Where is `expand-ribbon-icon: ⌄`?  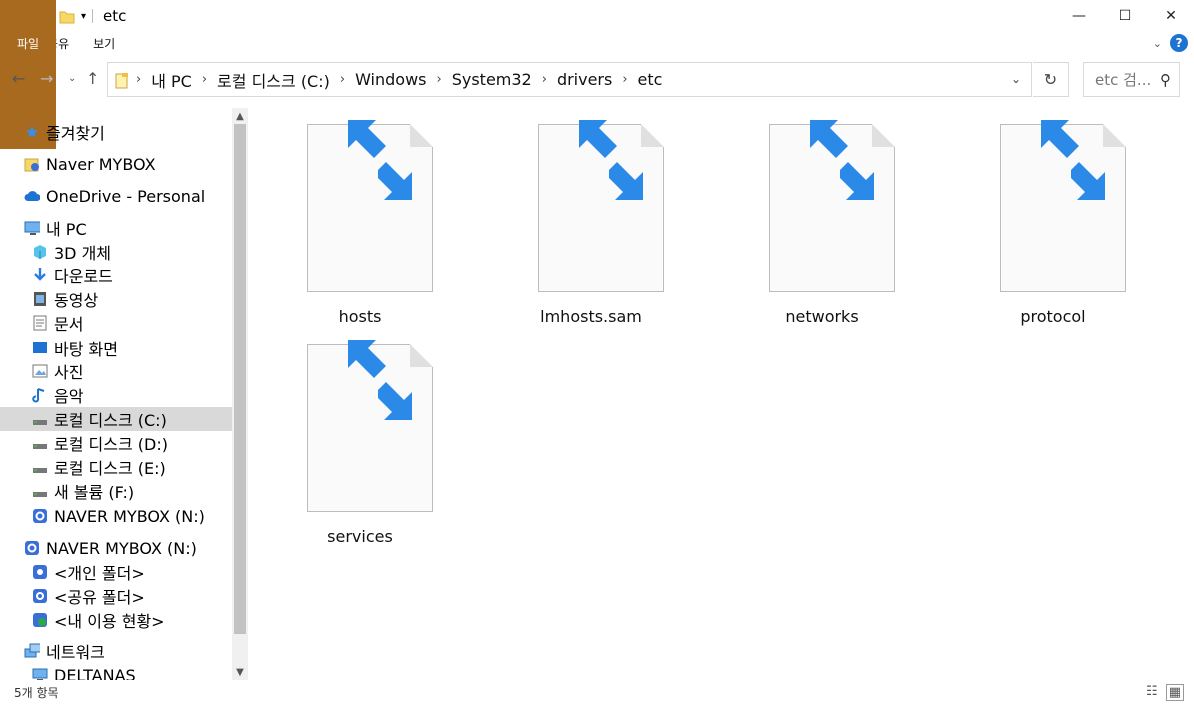 expand-ribbon-icon: ⌄ is located at coordinates (1157, 43).